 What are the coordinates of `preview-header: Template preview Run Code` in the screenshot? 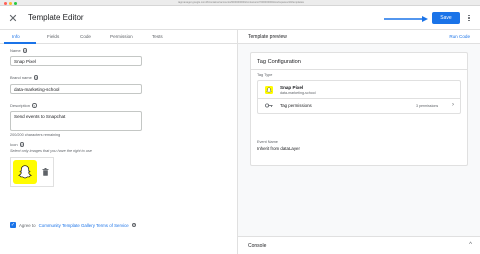 It's located at (359, 37).